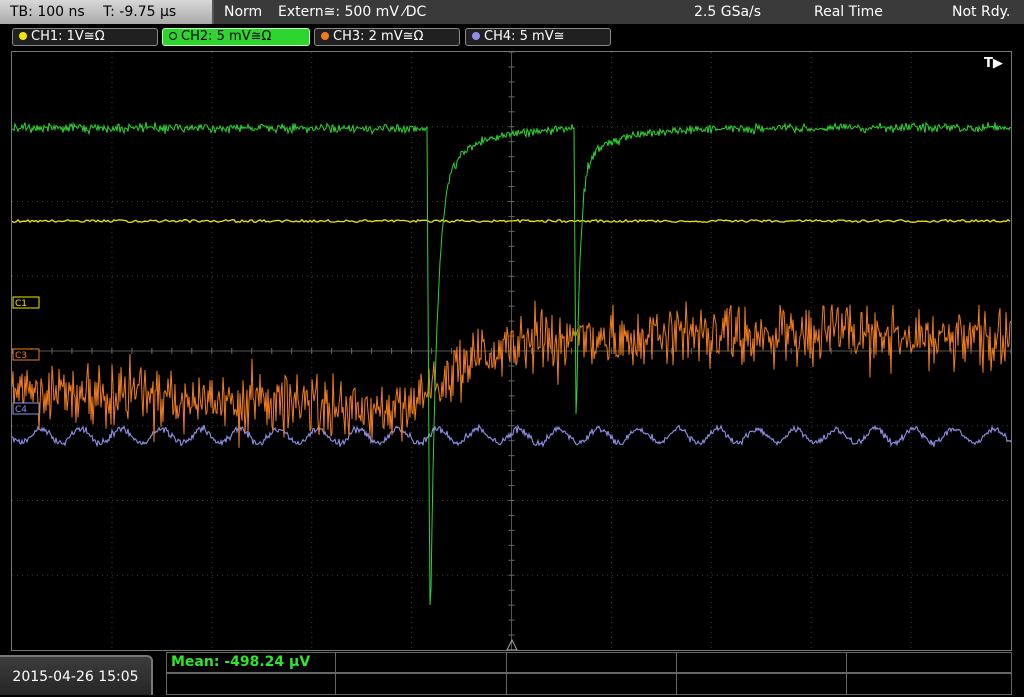  Describe the element at coordinates (352, 12) in the screenshot. I see `trigger-source: Extern≅: 500 mV ⁄DC` at that location.